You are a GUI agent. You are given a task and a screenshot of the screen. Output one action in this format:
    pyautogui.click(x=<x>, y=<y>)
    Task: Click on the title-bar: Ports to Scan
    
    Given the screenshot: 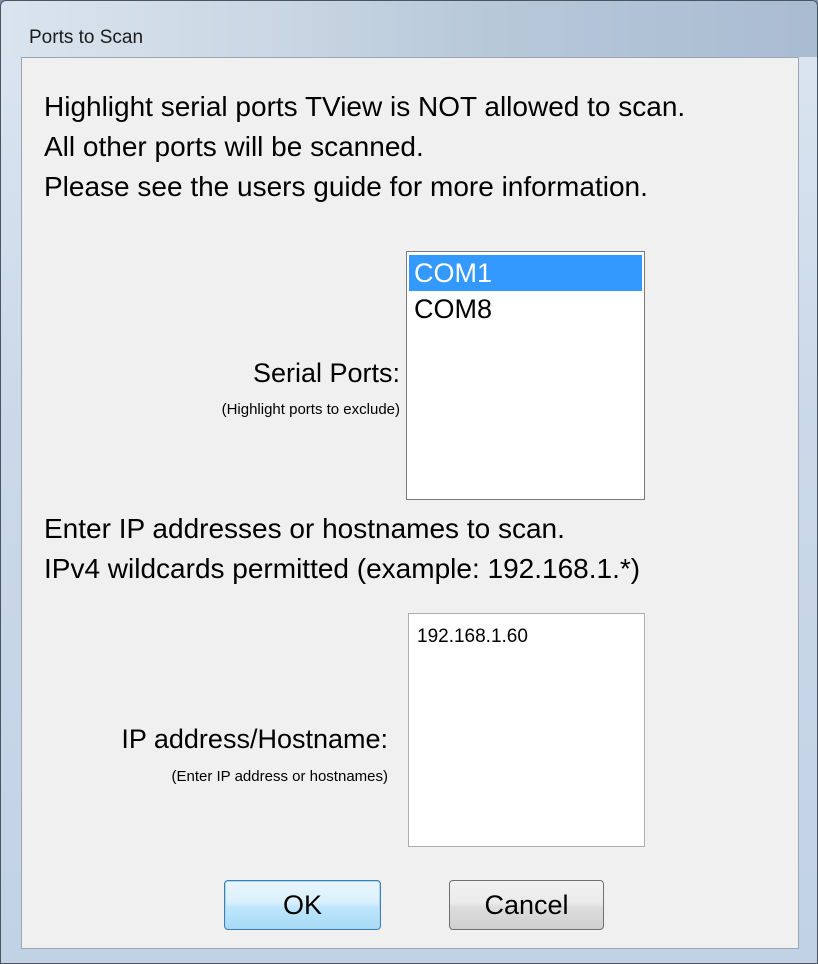 What is the action you would take?
    pyautogui.click(x=409, y=29)
    